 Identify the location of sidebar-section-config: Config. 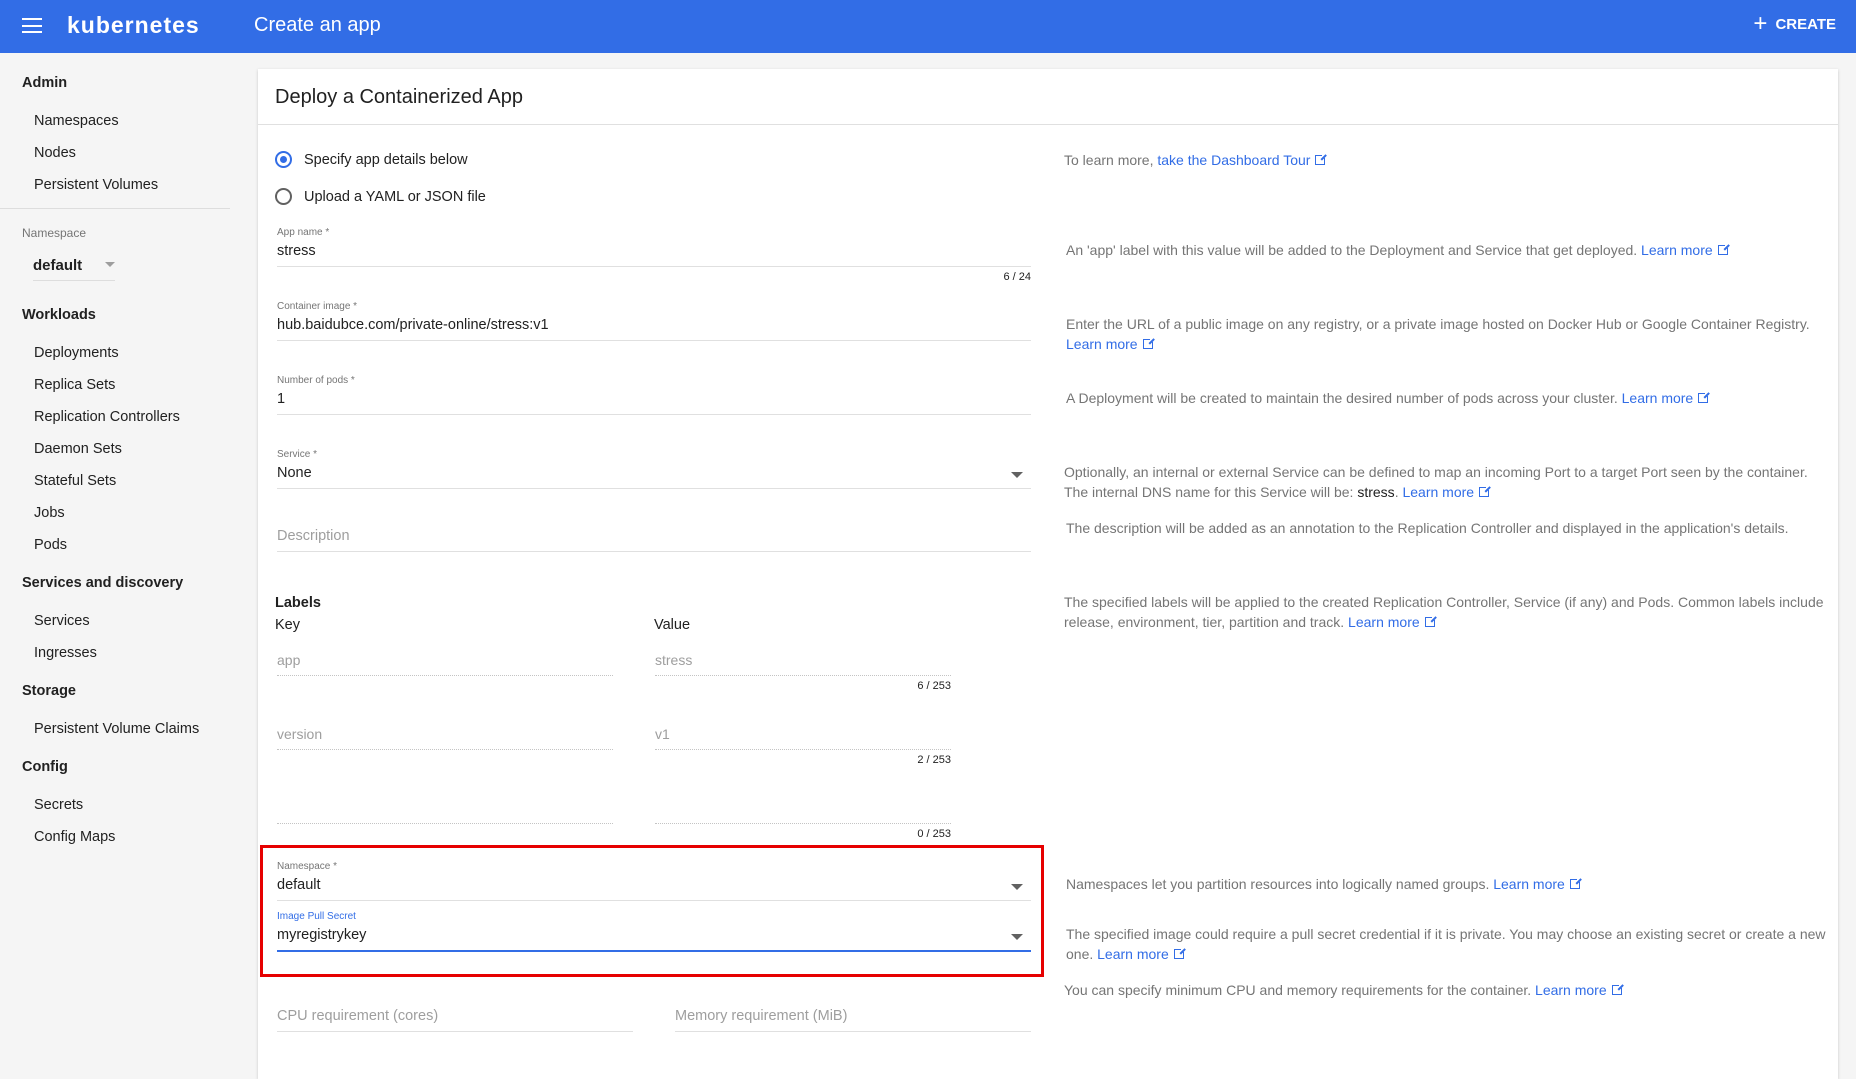
(45, 767).